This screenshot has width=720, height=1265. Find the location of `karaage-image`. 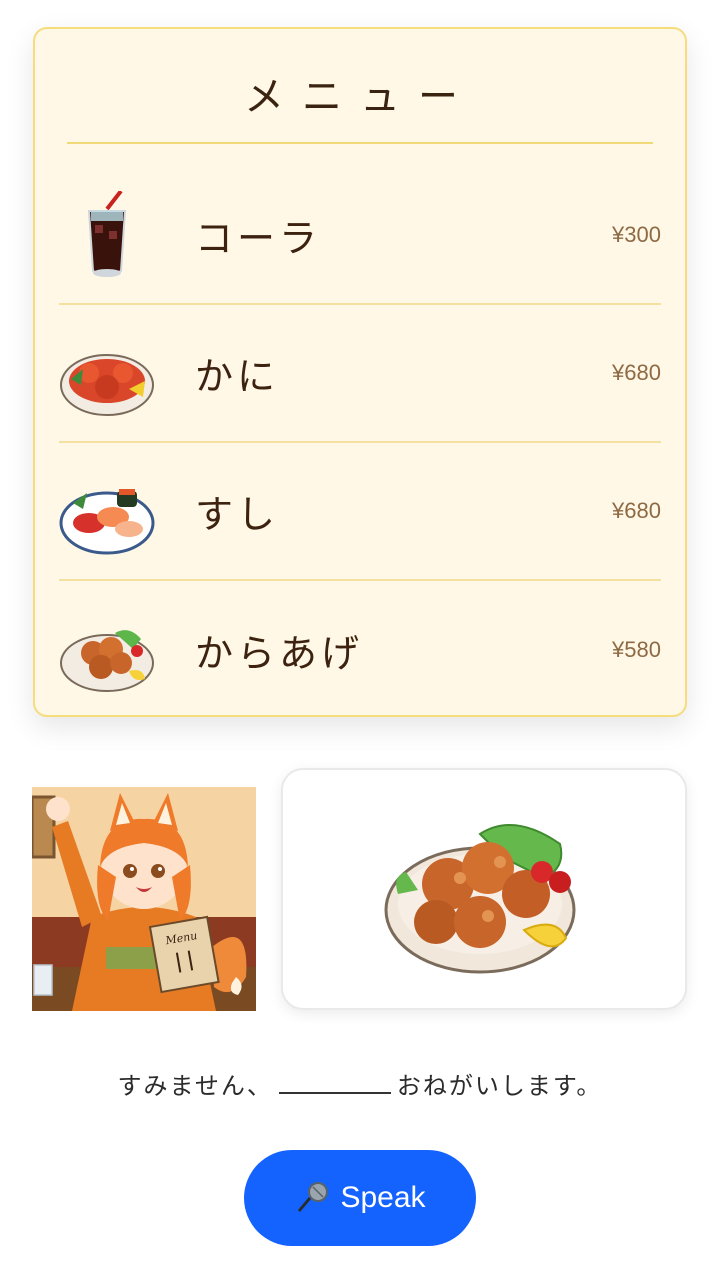

karaage-image is located at coordinates (480, 899).